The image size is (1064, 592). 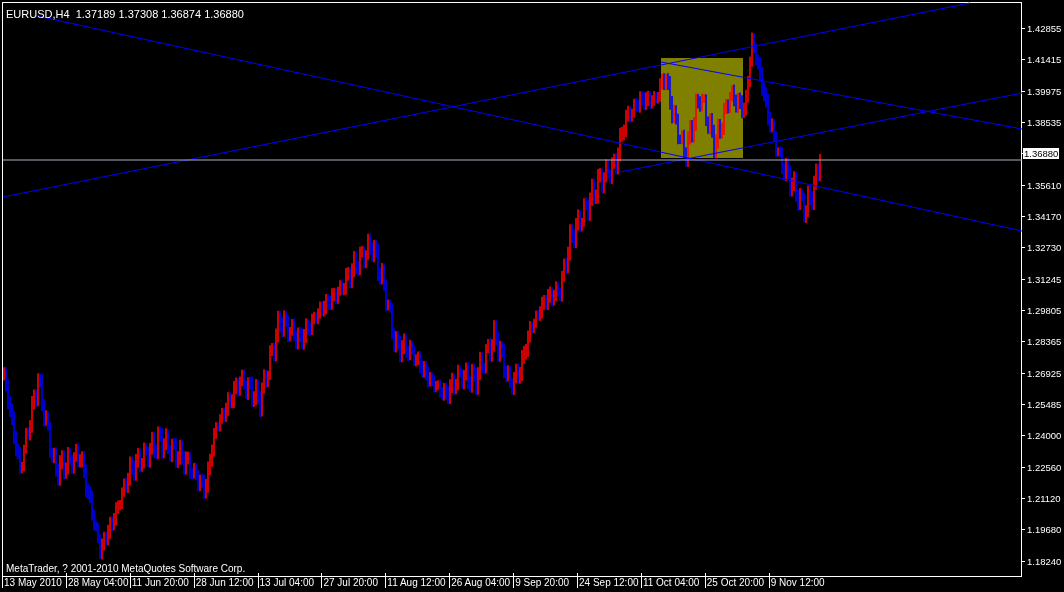 I want to click on price-label: 1.32730, so click(x=1044, y=248).